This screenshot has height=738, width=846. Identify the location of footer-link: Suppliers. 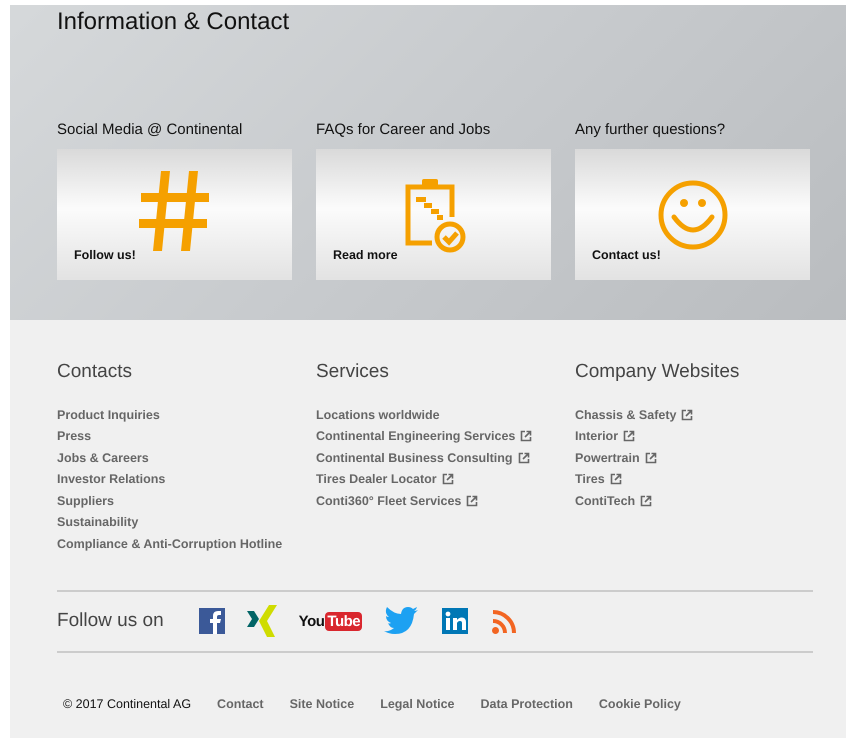
(85, 501).